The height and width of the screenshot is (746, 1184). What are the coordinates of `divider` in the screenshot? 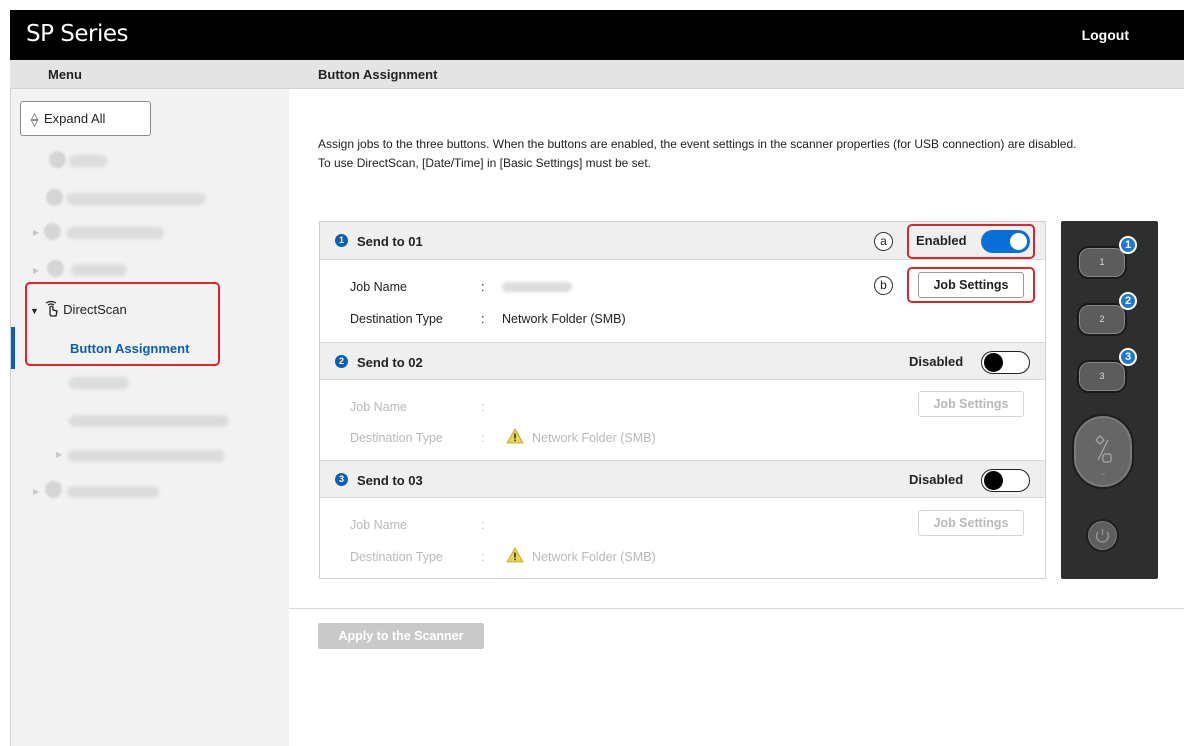 It's located at (736, 608).